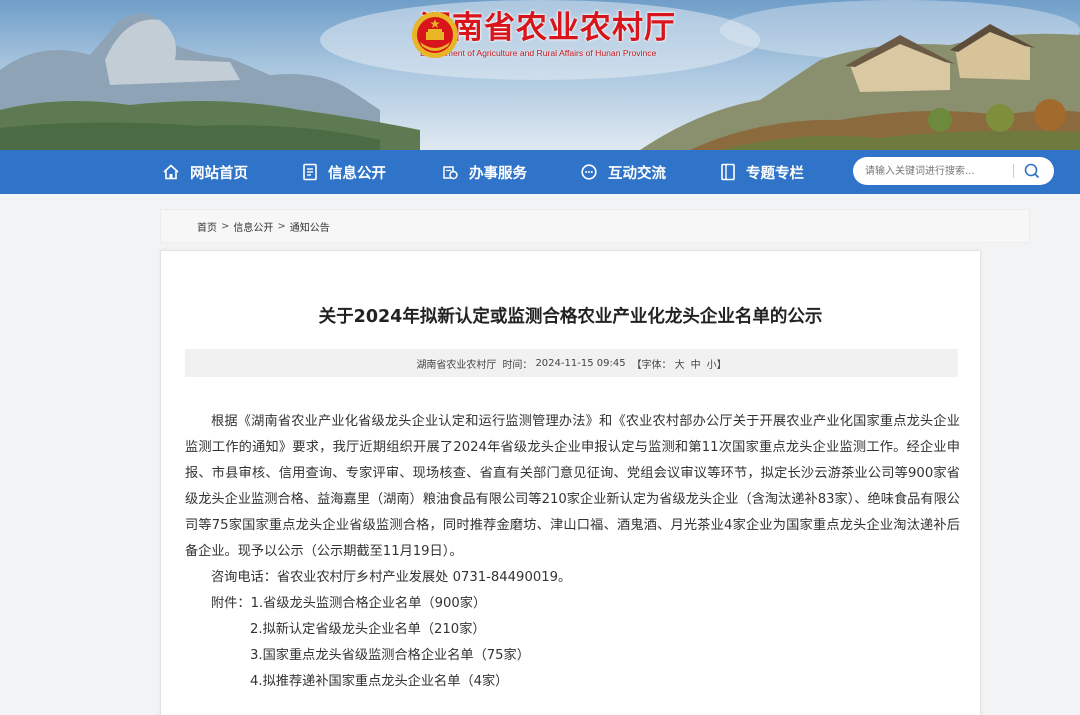 The image size is (1080, 715). Describe the element at coordinates (435, 35) in the screenshot. I see `national-emblem-icon` at that location.